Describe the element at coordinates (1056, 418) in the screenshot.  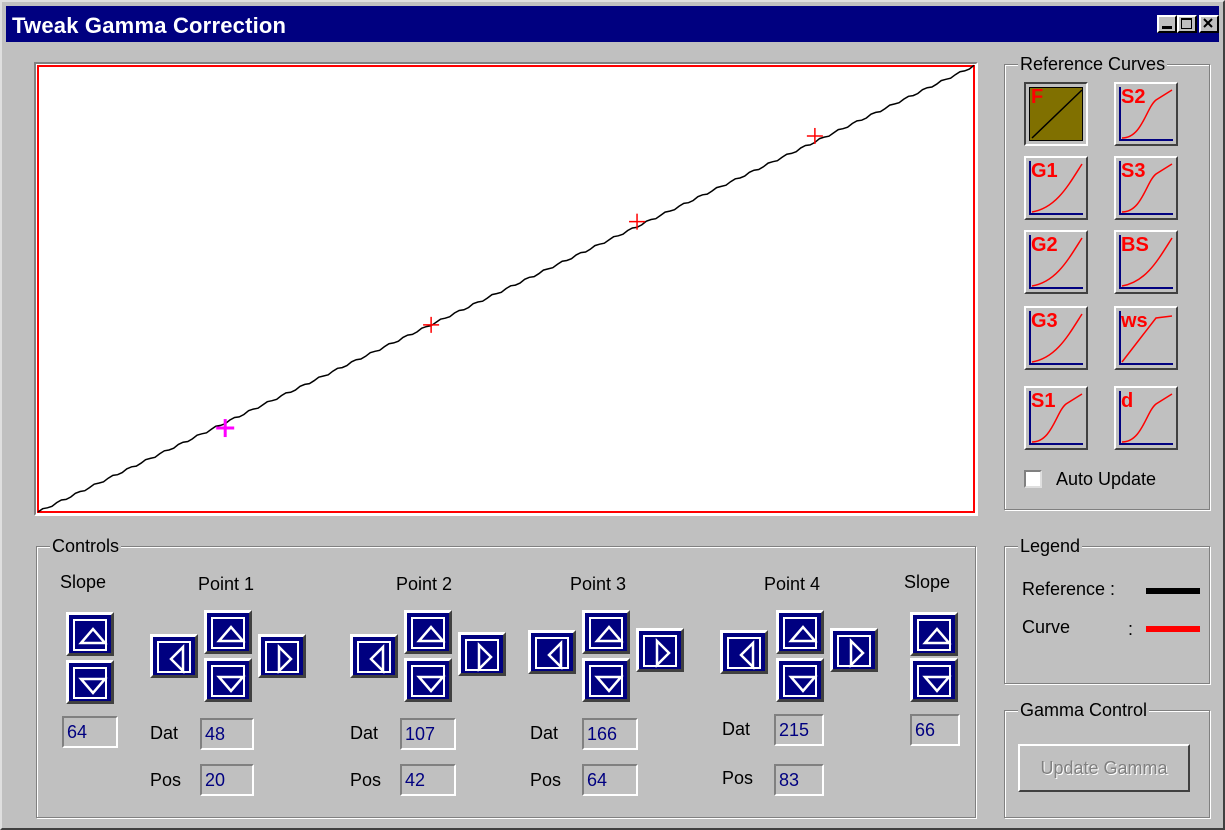
I see `reference-curve-button-s1: S1` at that location.